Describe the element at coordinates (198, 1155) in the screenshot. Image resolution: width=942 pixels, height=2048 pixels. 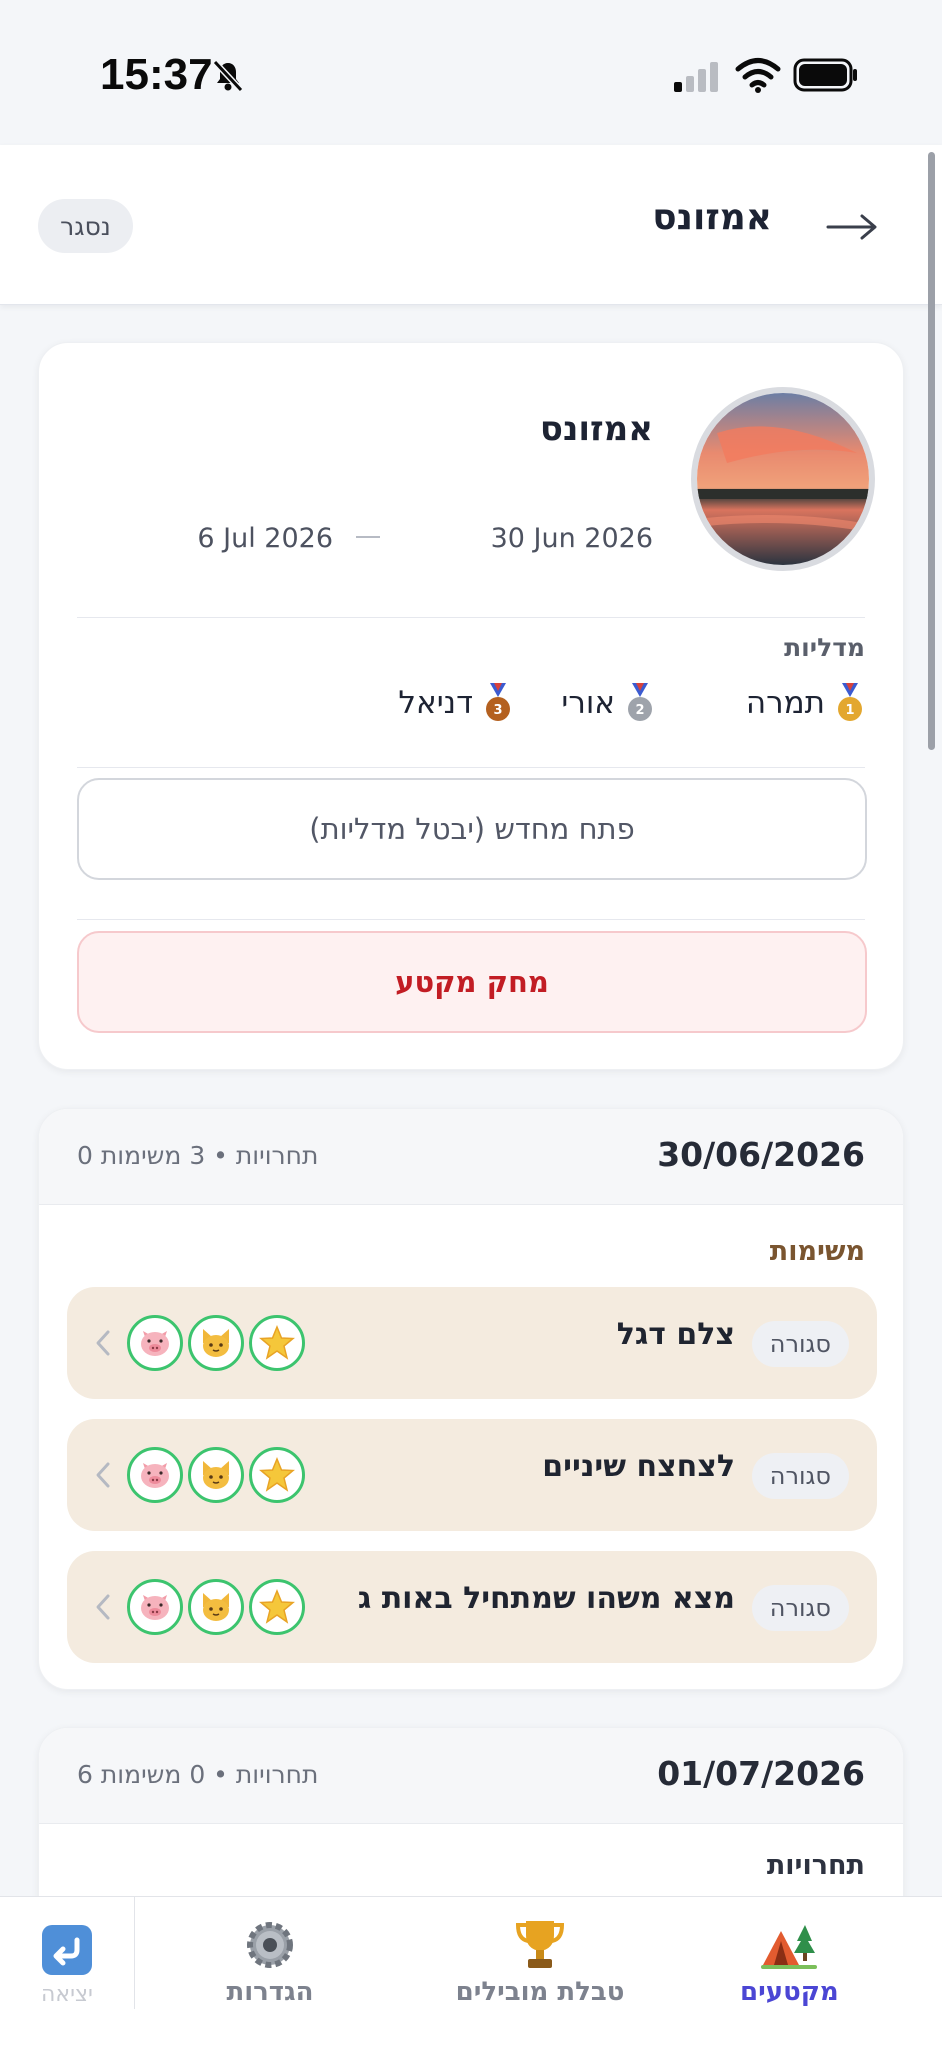
I see `day-summary: 0 תחרויות • 3 משימות` at that location.